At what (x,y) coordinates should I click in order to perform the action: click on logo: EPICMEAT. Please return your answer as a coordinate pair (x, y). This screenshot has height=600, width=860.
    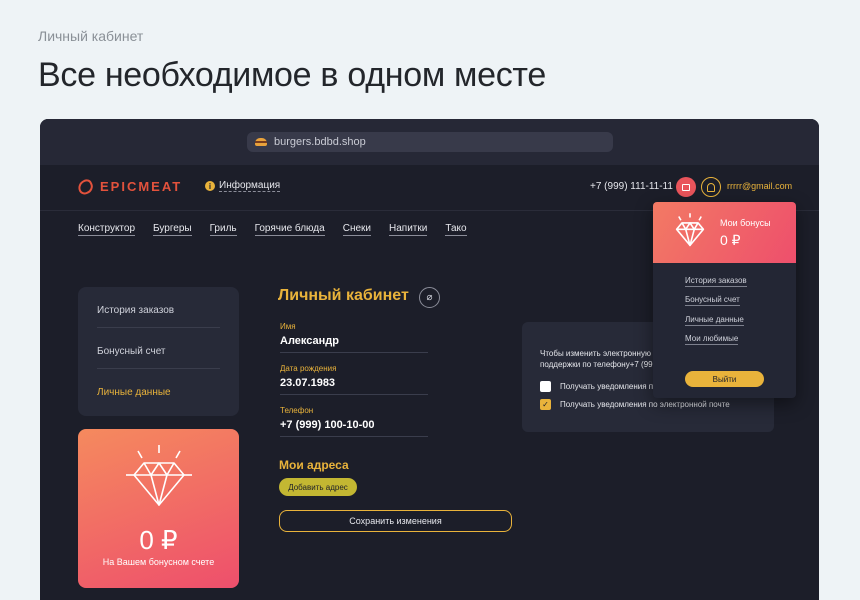
    Looking at the image, I should click on (129, 186).